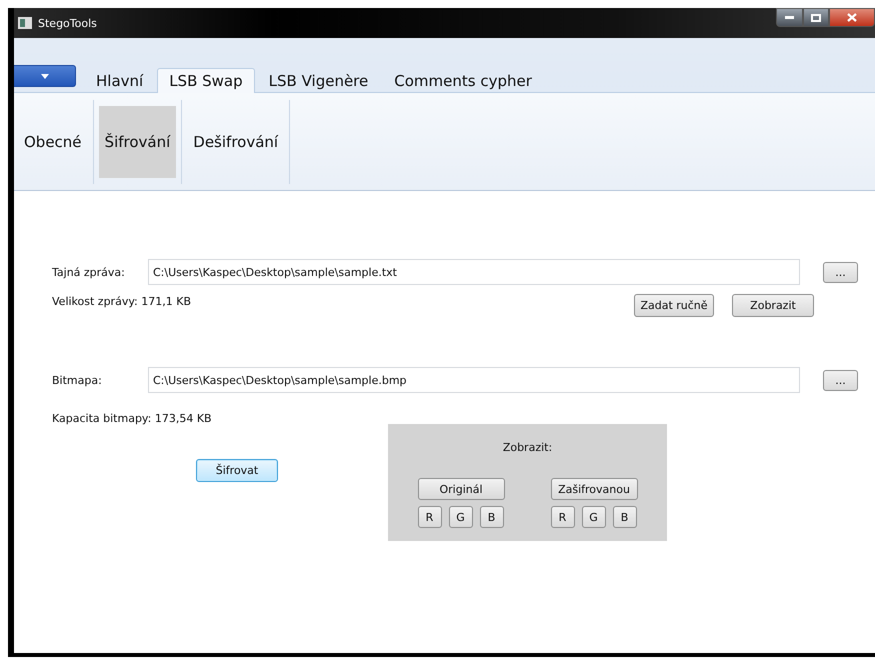 This screenshot has width=875, height=661. I want to click on ribbon-group-tab: Obecné, so click(53, 142).